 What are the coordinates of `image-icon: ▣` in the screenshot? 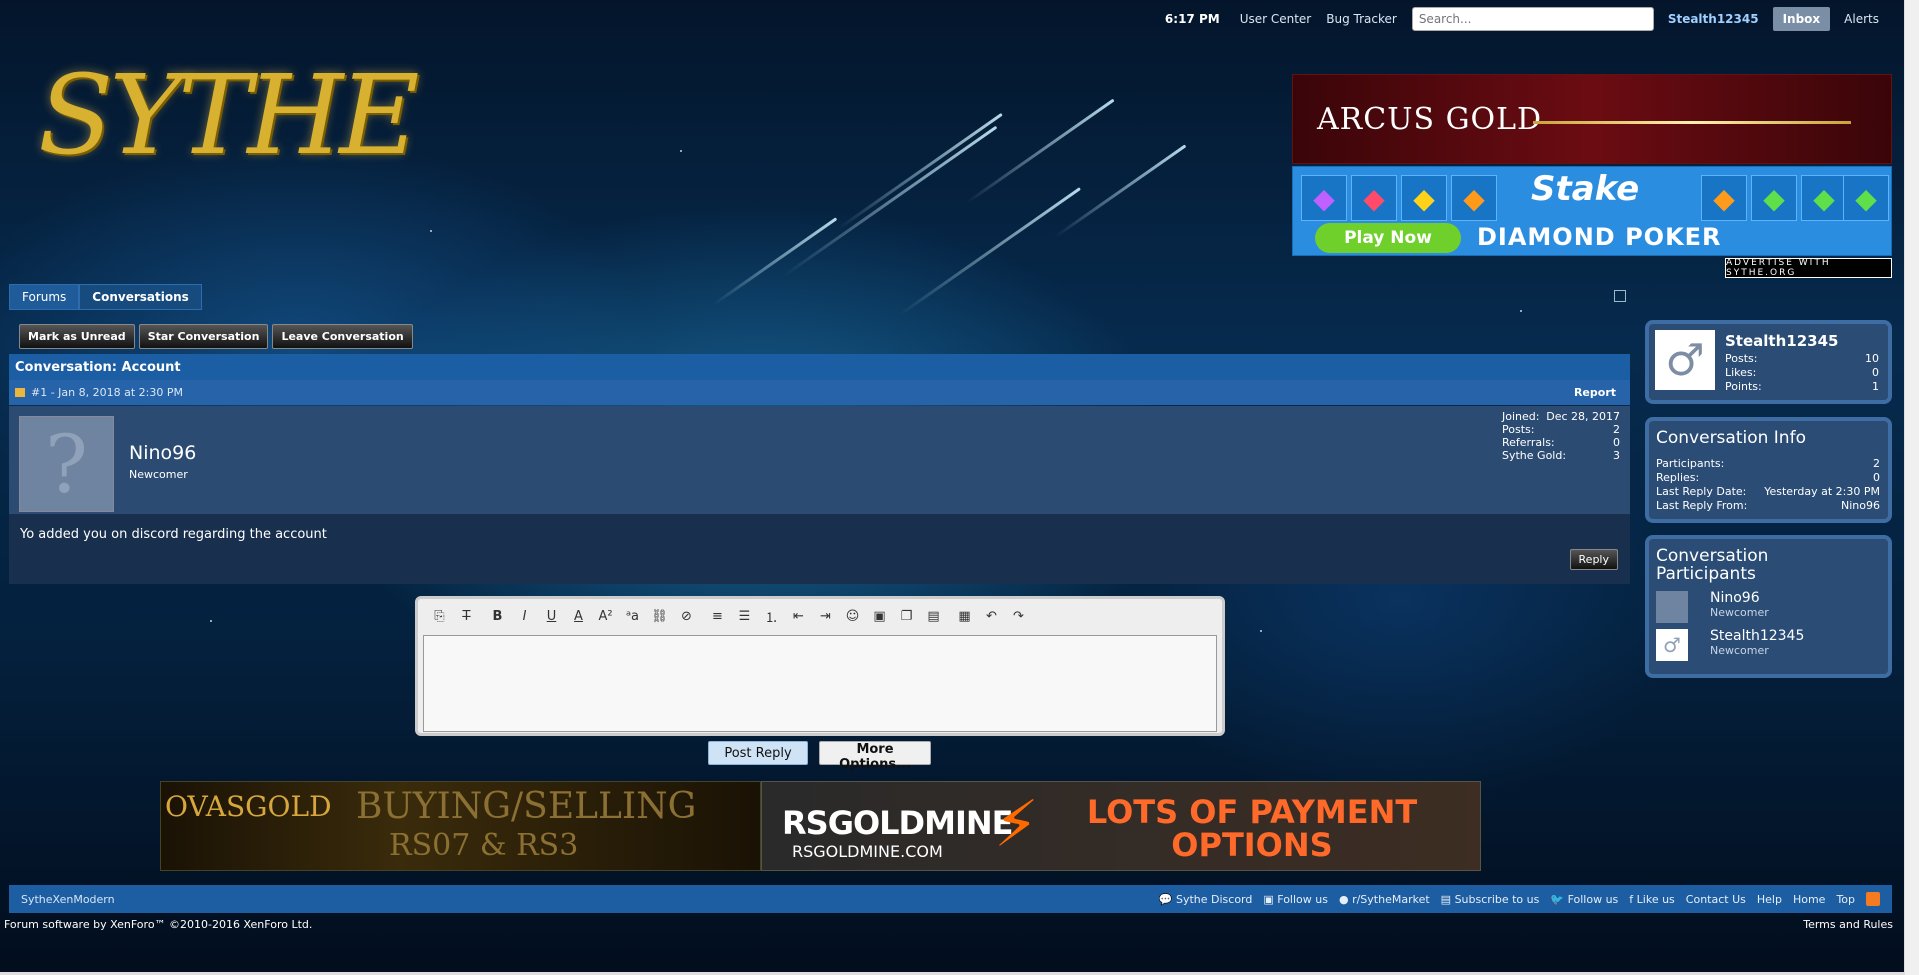 It's located at (879, 616).